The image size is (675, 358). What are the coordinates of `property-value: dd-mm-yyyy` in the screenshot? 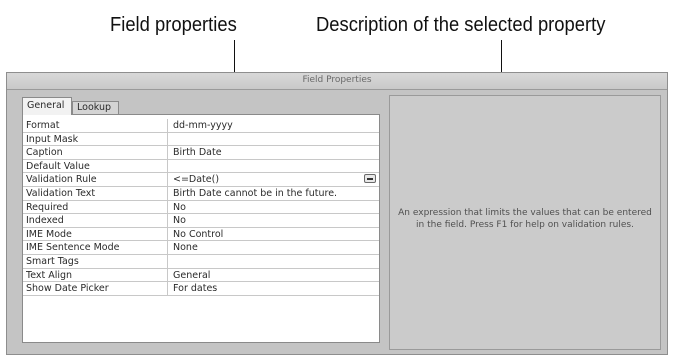 It's located at (273, 125).